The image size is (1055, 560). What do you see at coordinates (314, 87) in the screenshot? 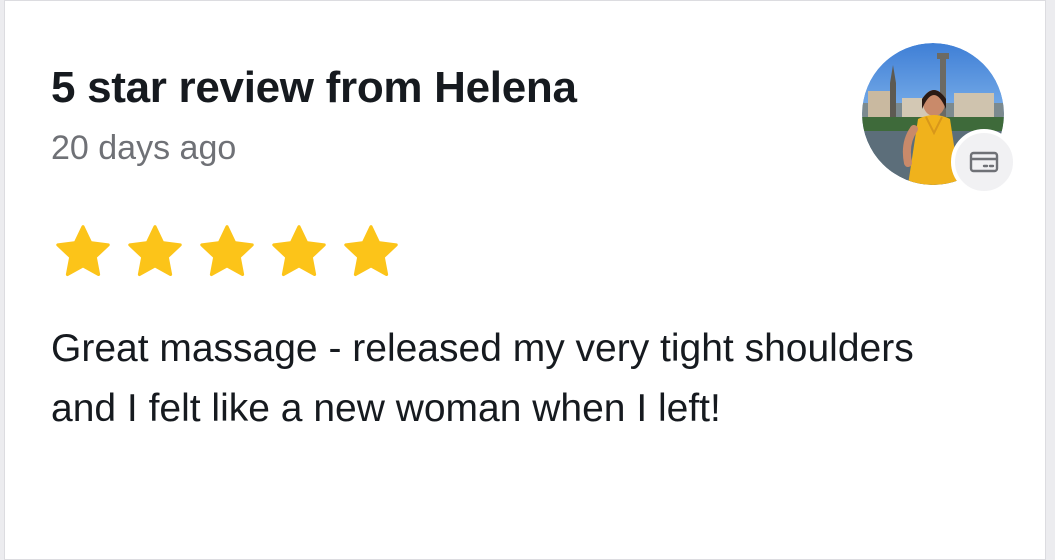
I see `review-title: 5 star review from Helena` at bounding box center [314, 87].